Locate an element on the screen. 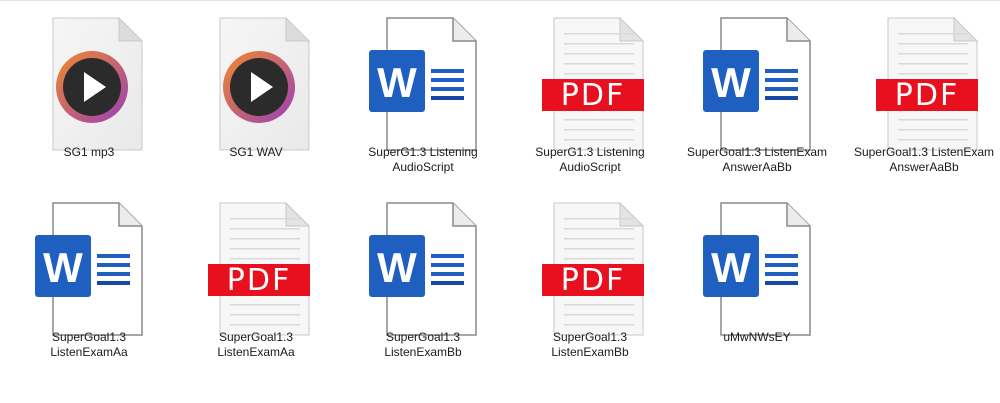 The image size is (1000, 403). file-item: PDF SuperGoal1.3 ListenExamAa is located at coordinates (256, 275).